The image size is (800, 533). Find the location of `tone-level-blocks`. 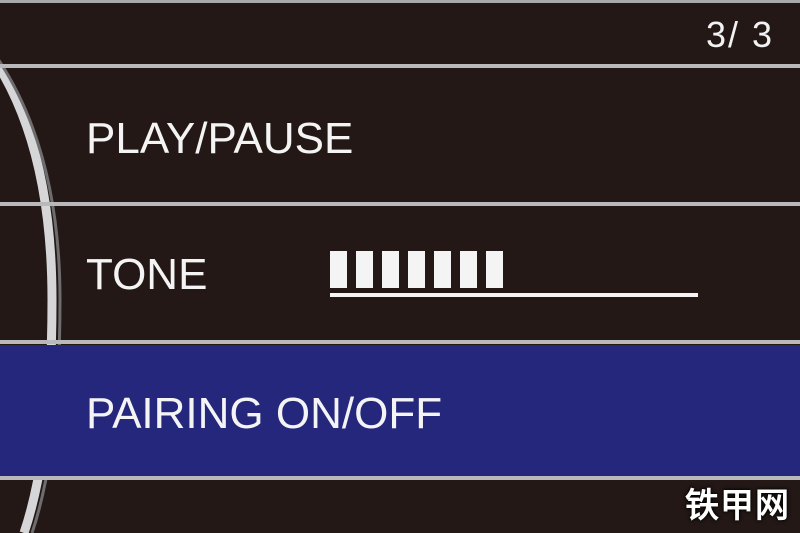

tone-level-blocks is located at coordinates (416, 269).